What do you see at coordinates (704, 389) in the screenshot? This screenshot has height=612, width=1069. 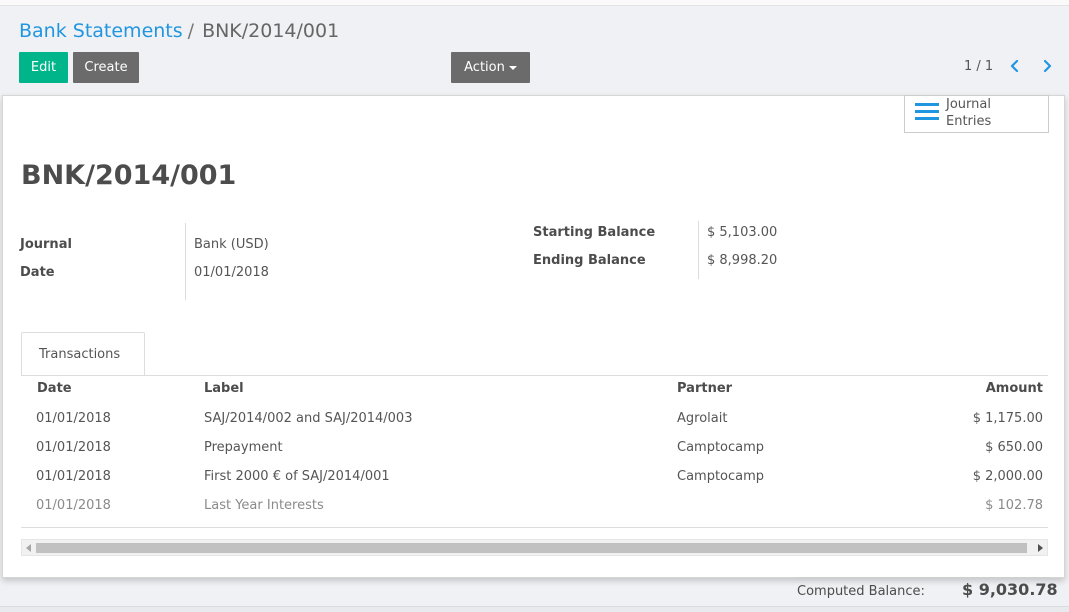 I see `column-header-partner: Partner` at bounding box center [704, 389].